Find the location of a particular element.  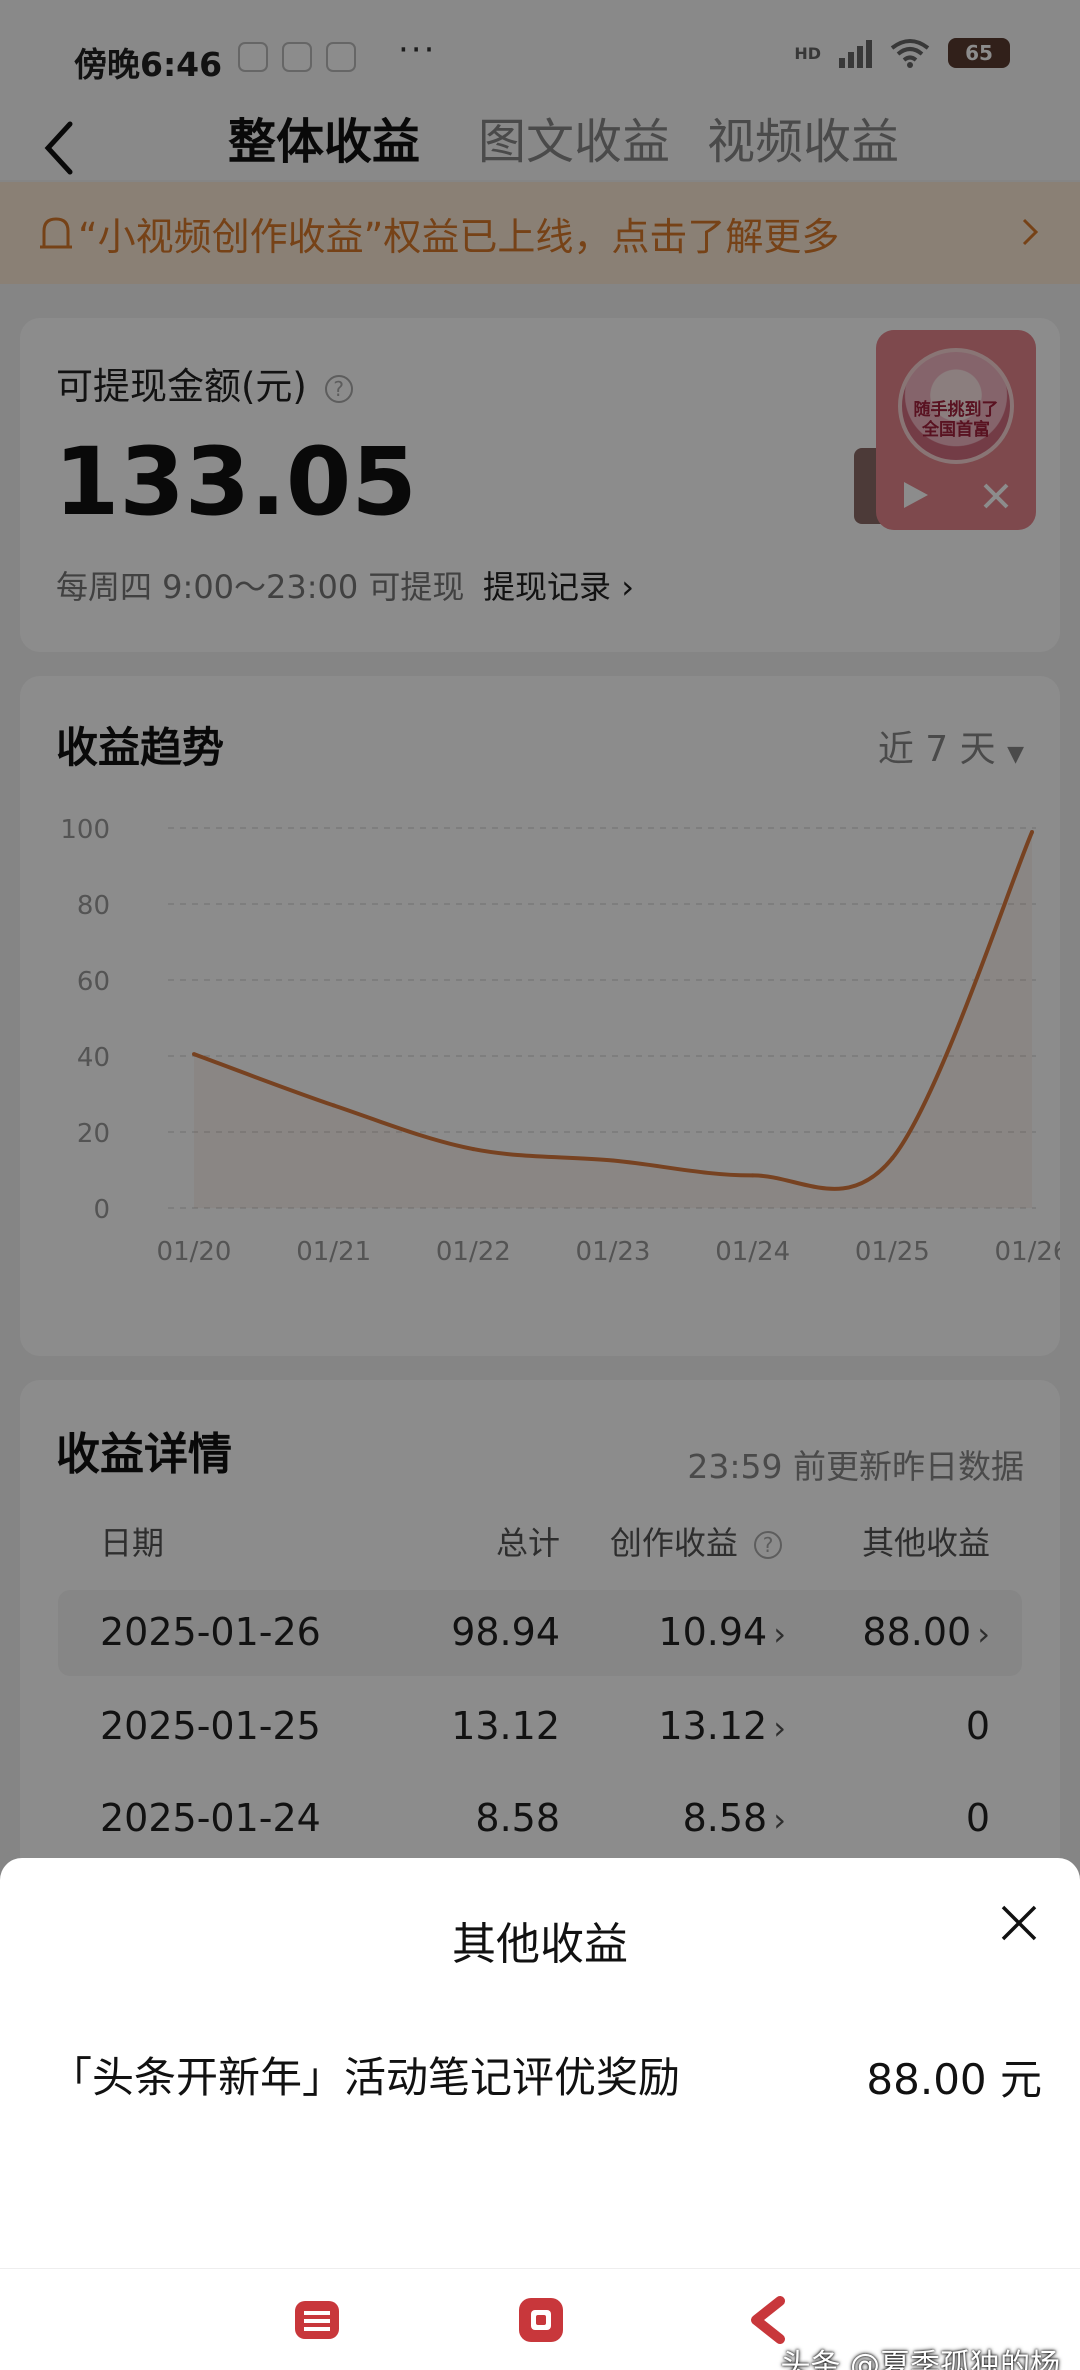

watermark: 头条 @夏季孤独的杨 is located at coordinates (920, 2359).